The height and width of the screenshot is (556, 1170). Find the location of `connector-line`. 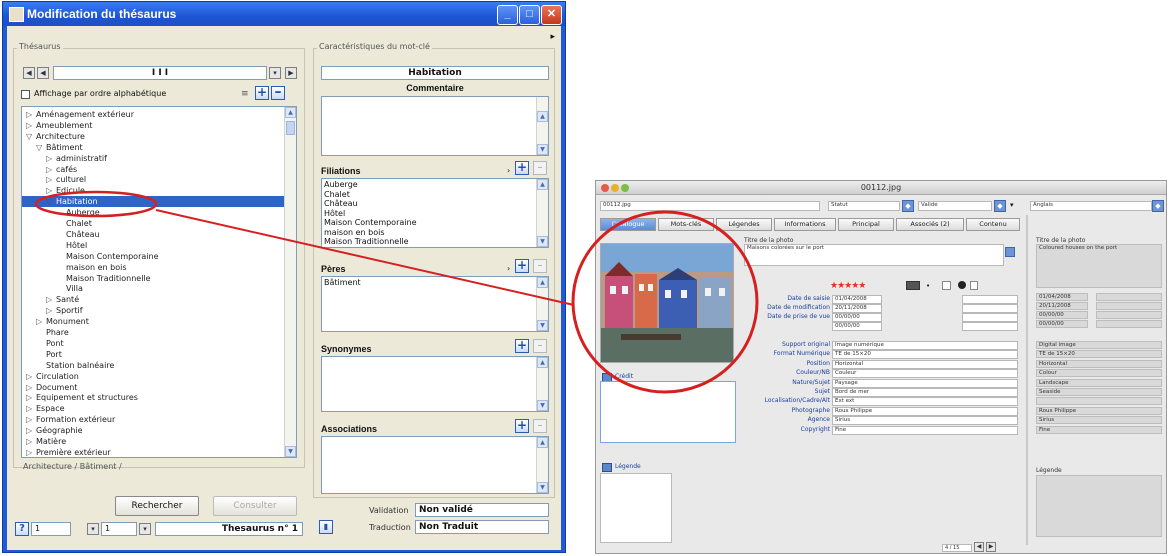

connector-line is located at coordinates (365, 257).